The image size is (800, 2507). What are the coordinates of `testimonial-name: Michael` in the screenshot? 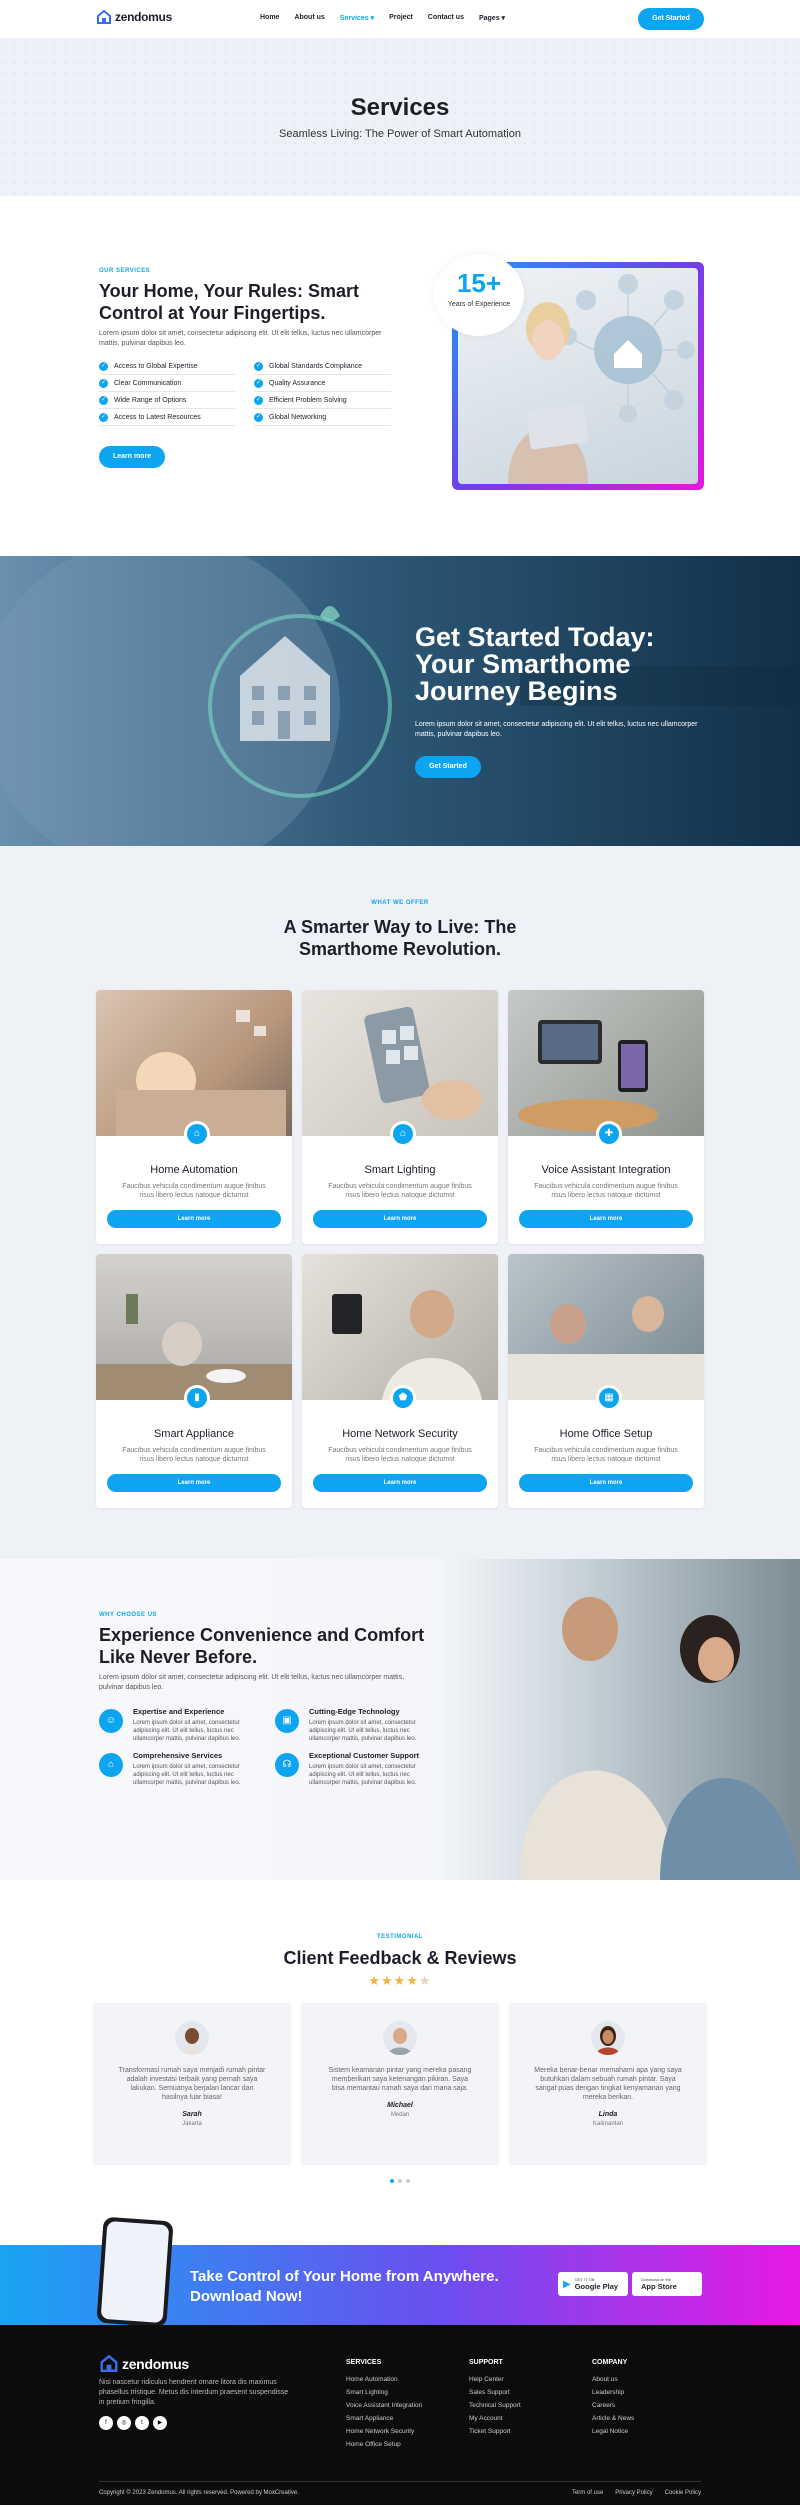 It's located at (400, 2105).